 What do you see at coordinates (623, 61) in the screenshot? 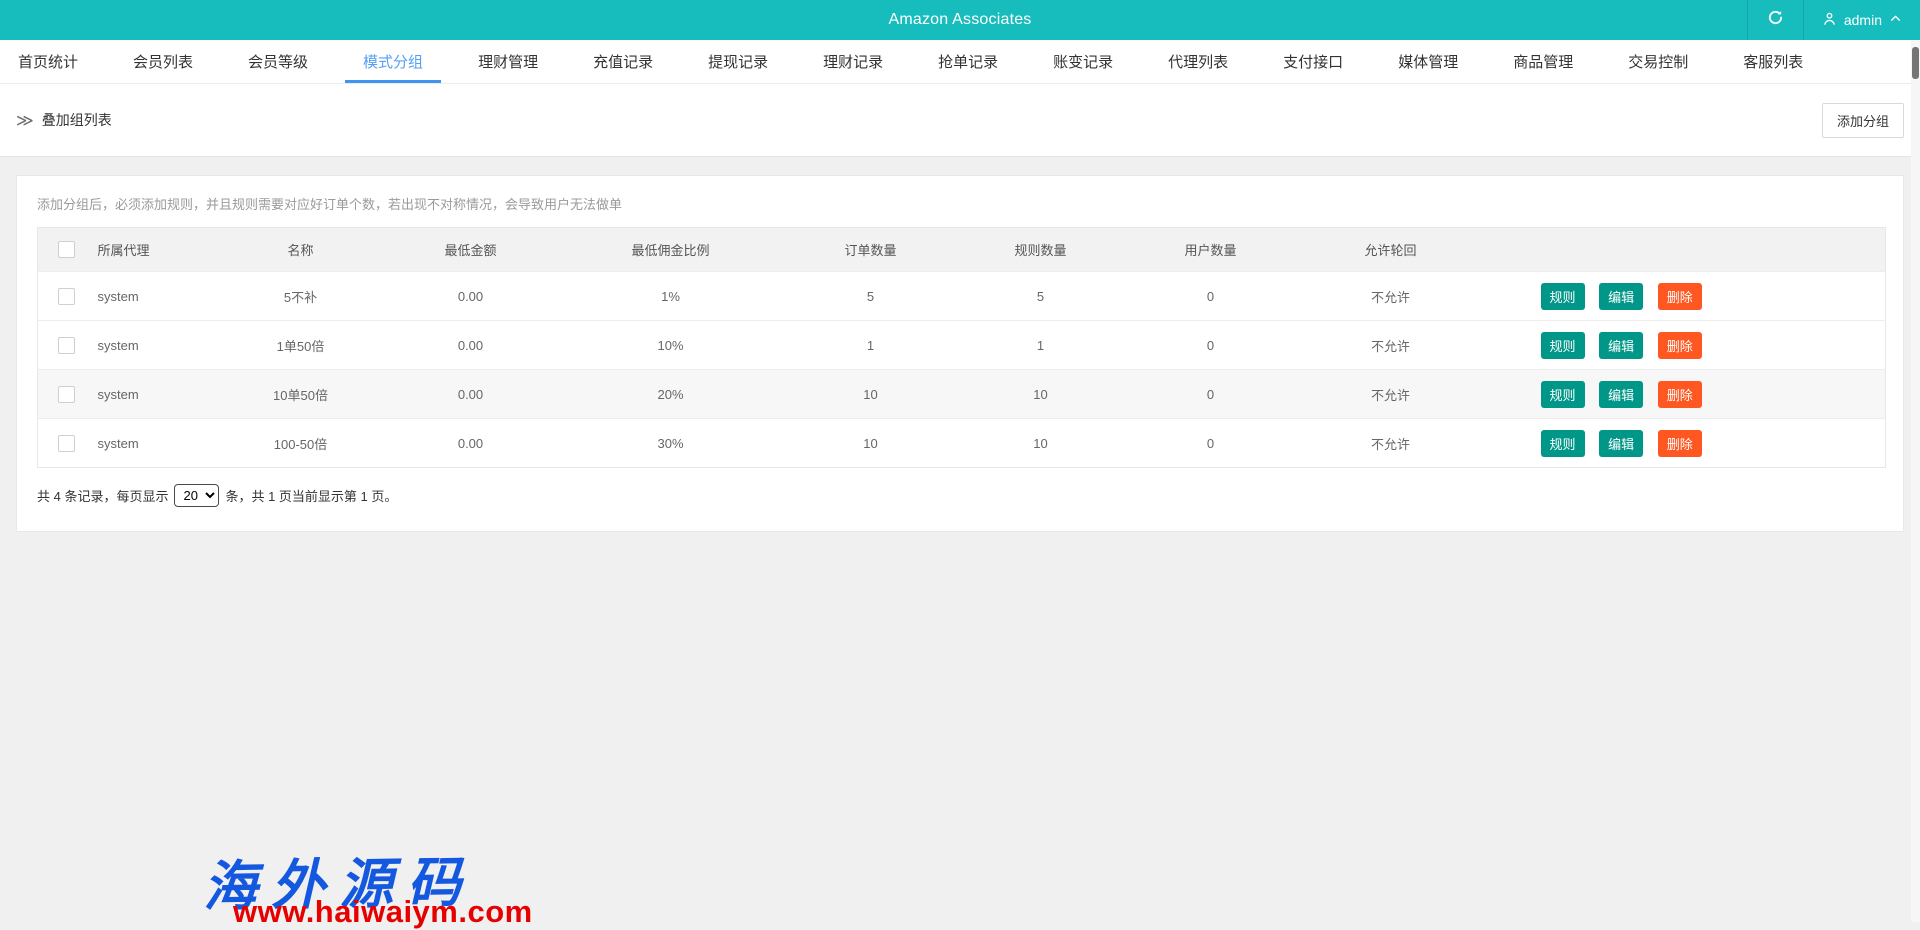
I see `nav-tab-5: 充值记录` at bounding box center [623, 61].